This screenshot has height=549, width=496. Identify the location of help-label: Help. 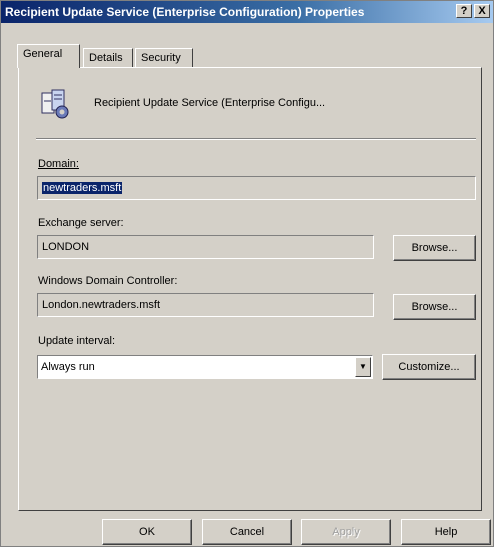
(446, 532).